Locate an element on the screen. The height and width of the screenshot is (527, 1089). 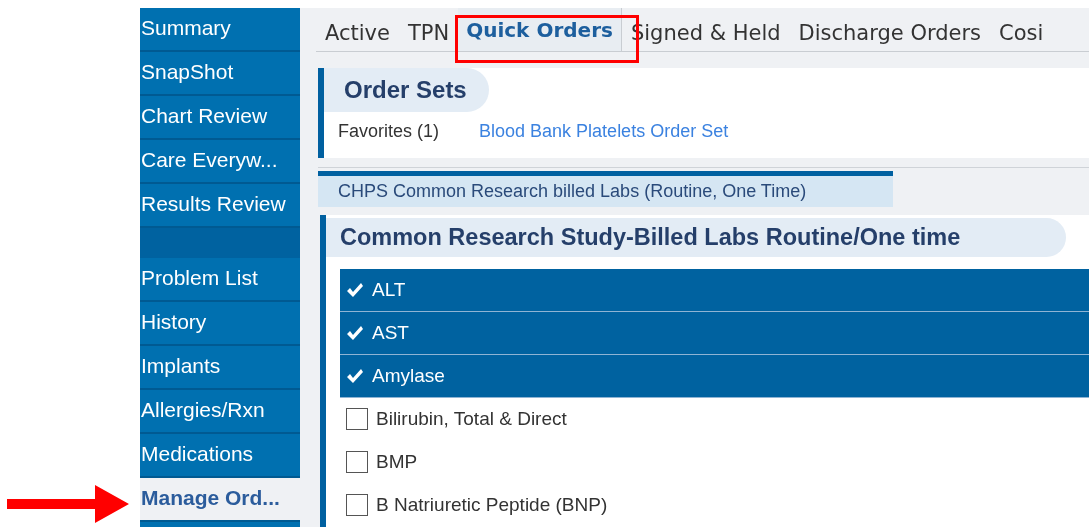
tab: Quick Orders is located at coordinates (540, 29).